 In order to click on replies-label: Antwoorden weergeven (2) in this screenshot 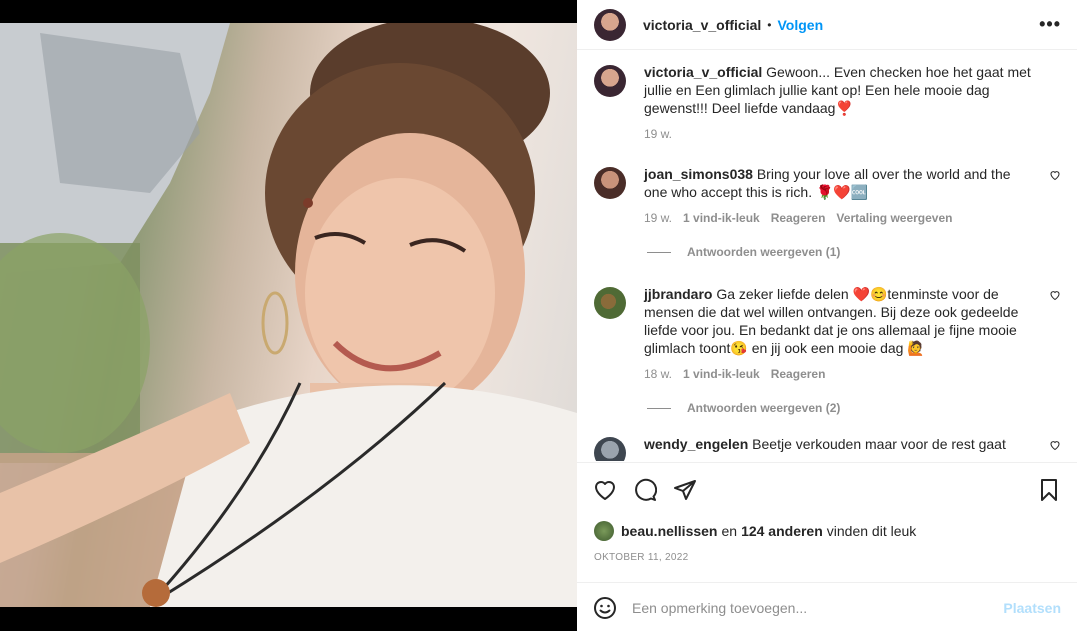, I will do `click(764, 408)`.